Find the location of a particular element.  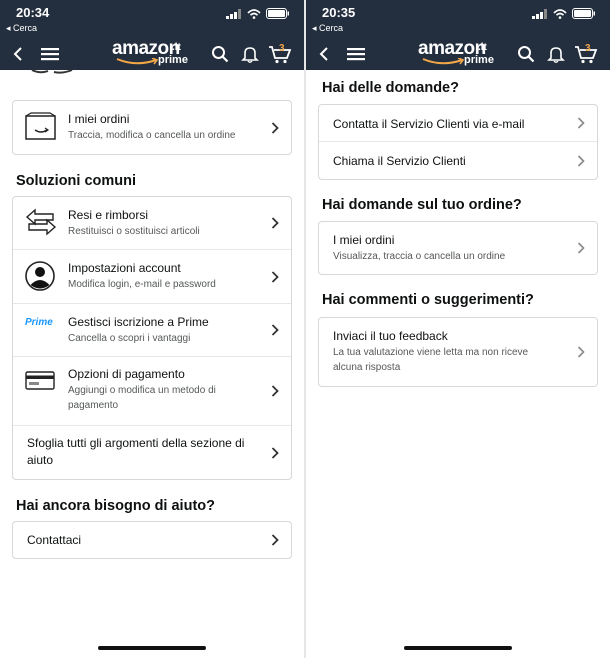

orders-title: I miei ordini is located at coordinates (99, 119).